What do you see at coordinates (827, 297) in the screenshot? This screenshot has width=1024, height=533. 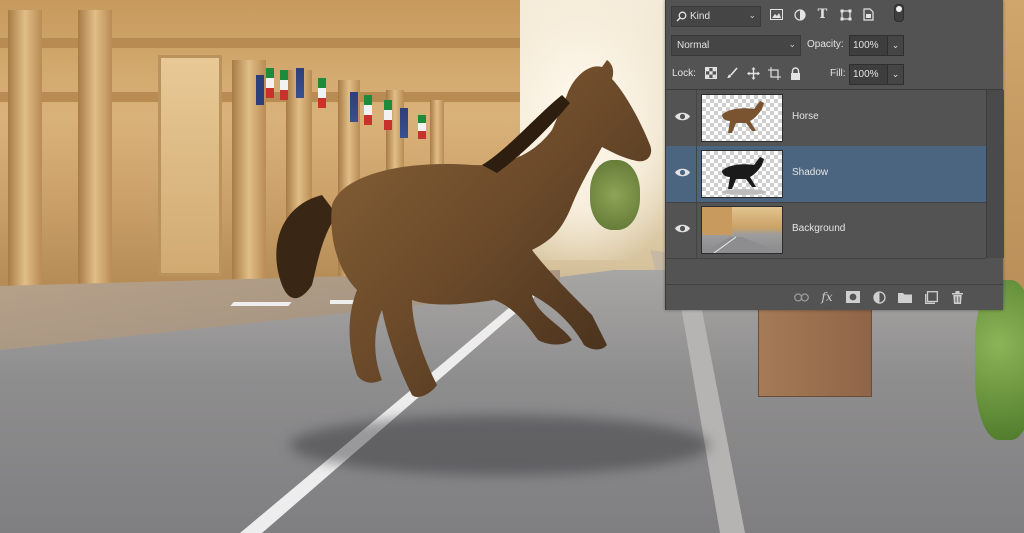 I see `fx-layer-style-icon: fx` at bounding box center [827, 297].